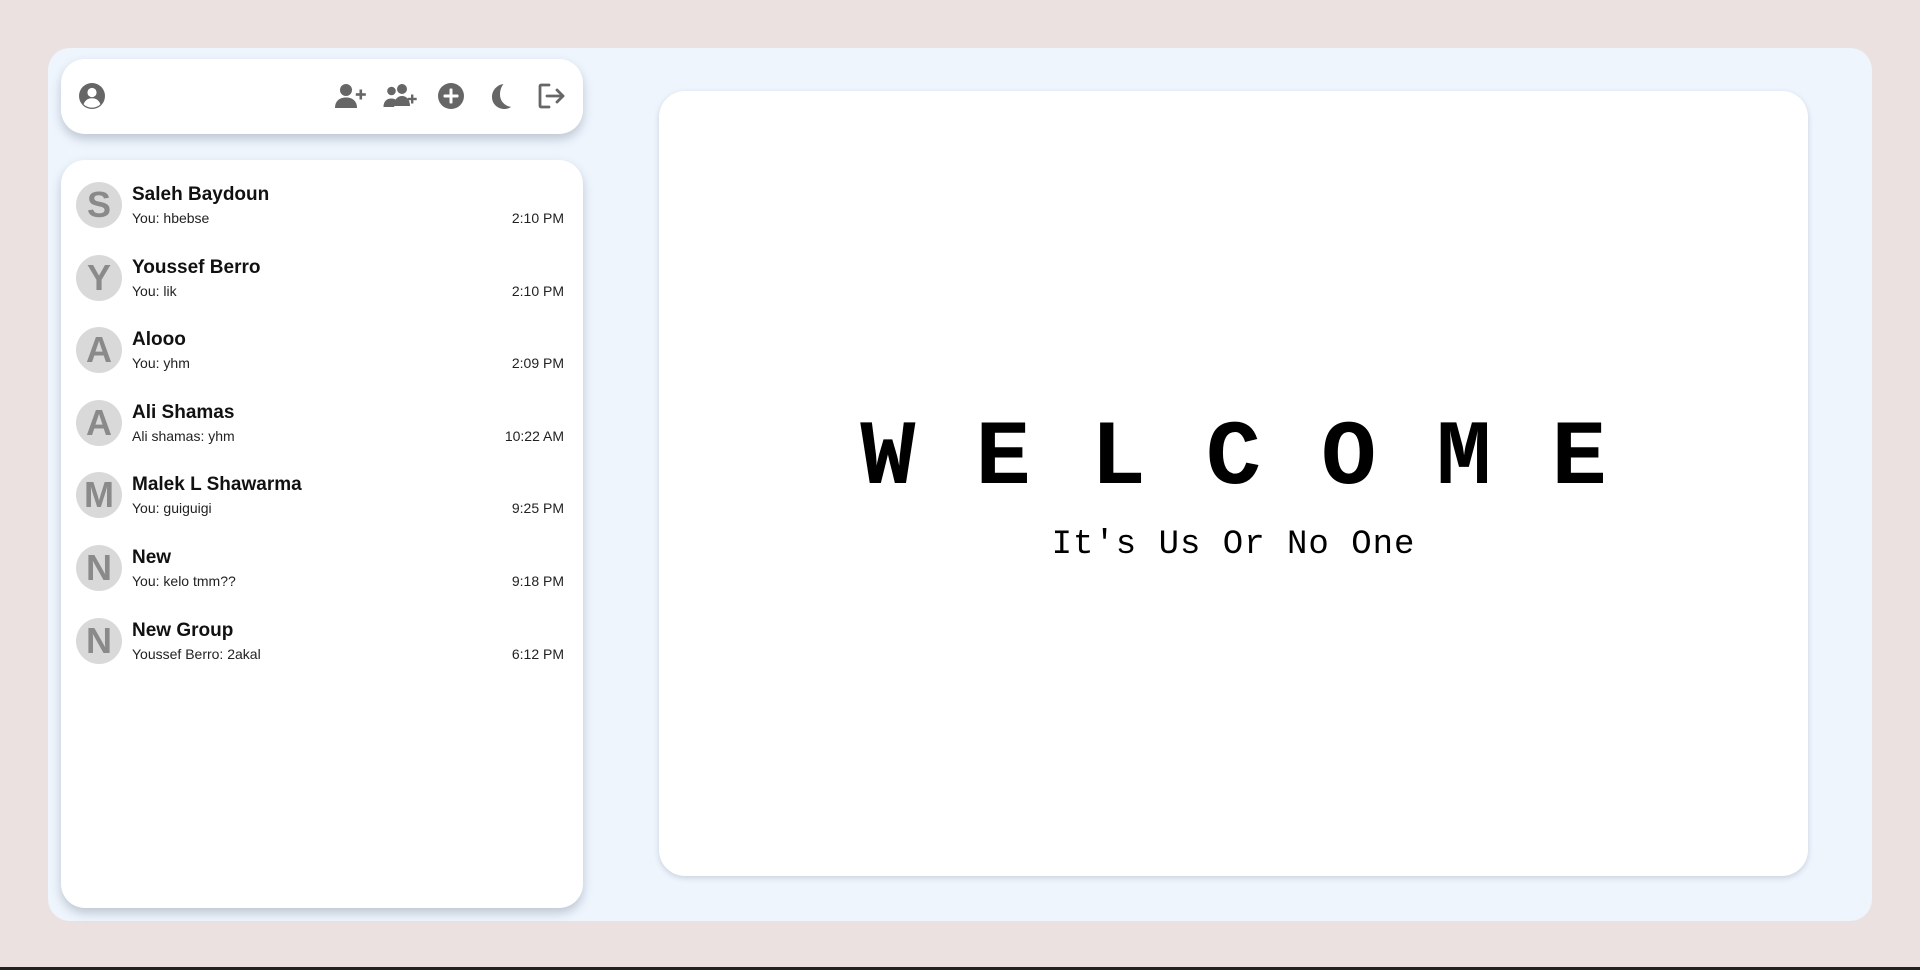 Image resolution: width=1920 pixels, height=970 pixels. What do you see at coordinates (322, 96) in the screenshot?
I see `toolbar` at bounding box center [322, 96].